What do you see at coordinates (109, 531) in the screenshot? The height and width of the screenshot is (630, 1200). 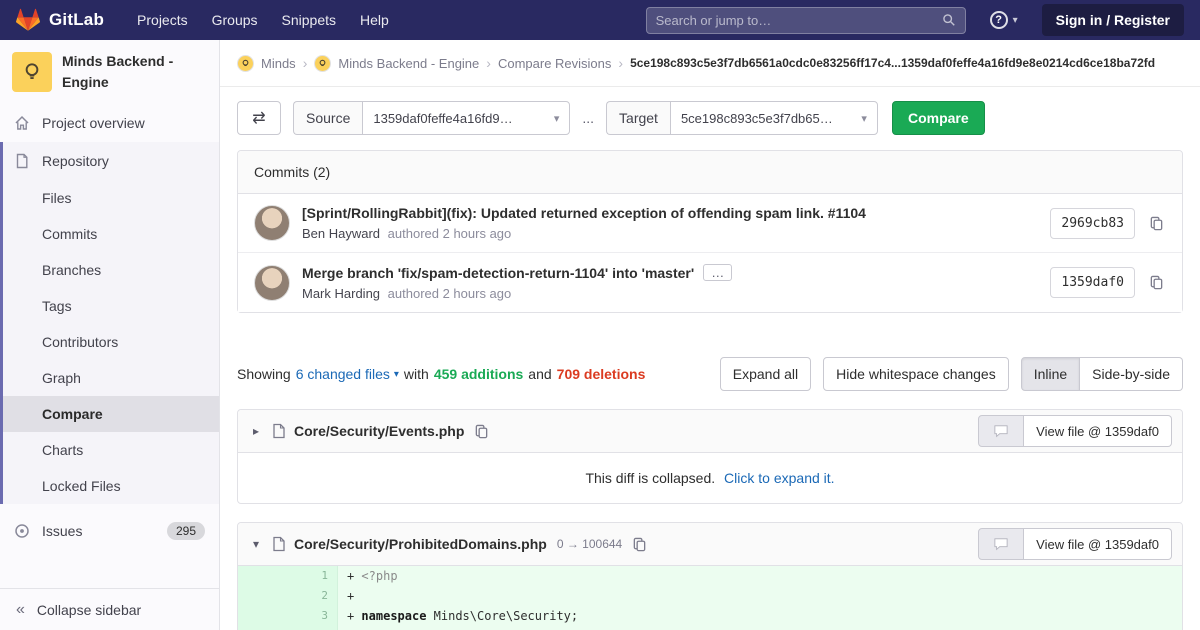 I see `sidebar-item-issues: Issues 295` at bounding box center [109, 531].